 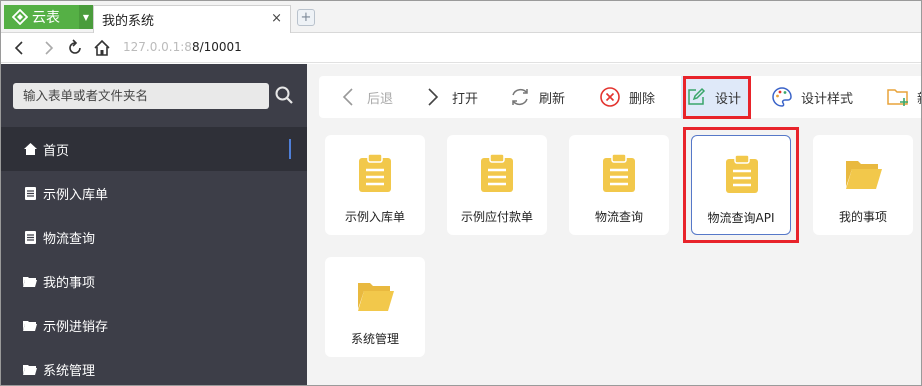 I want to click on card-sample-inbound: 示例入库单, so click(x=375, y=185).